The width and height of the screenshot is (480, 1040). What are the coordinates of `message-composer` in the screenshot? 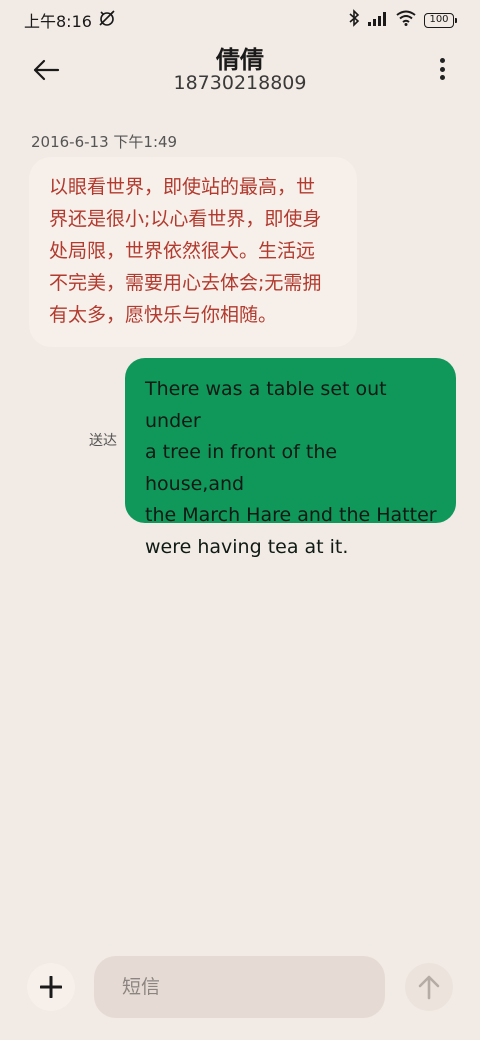 It's located at (240, 987).